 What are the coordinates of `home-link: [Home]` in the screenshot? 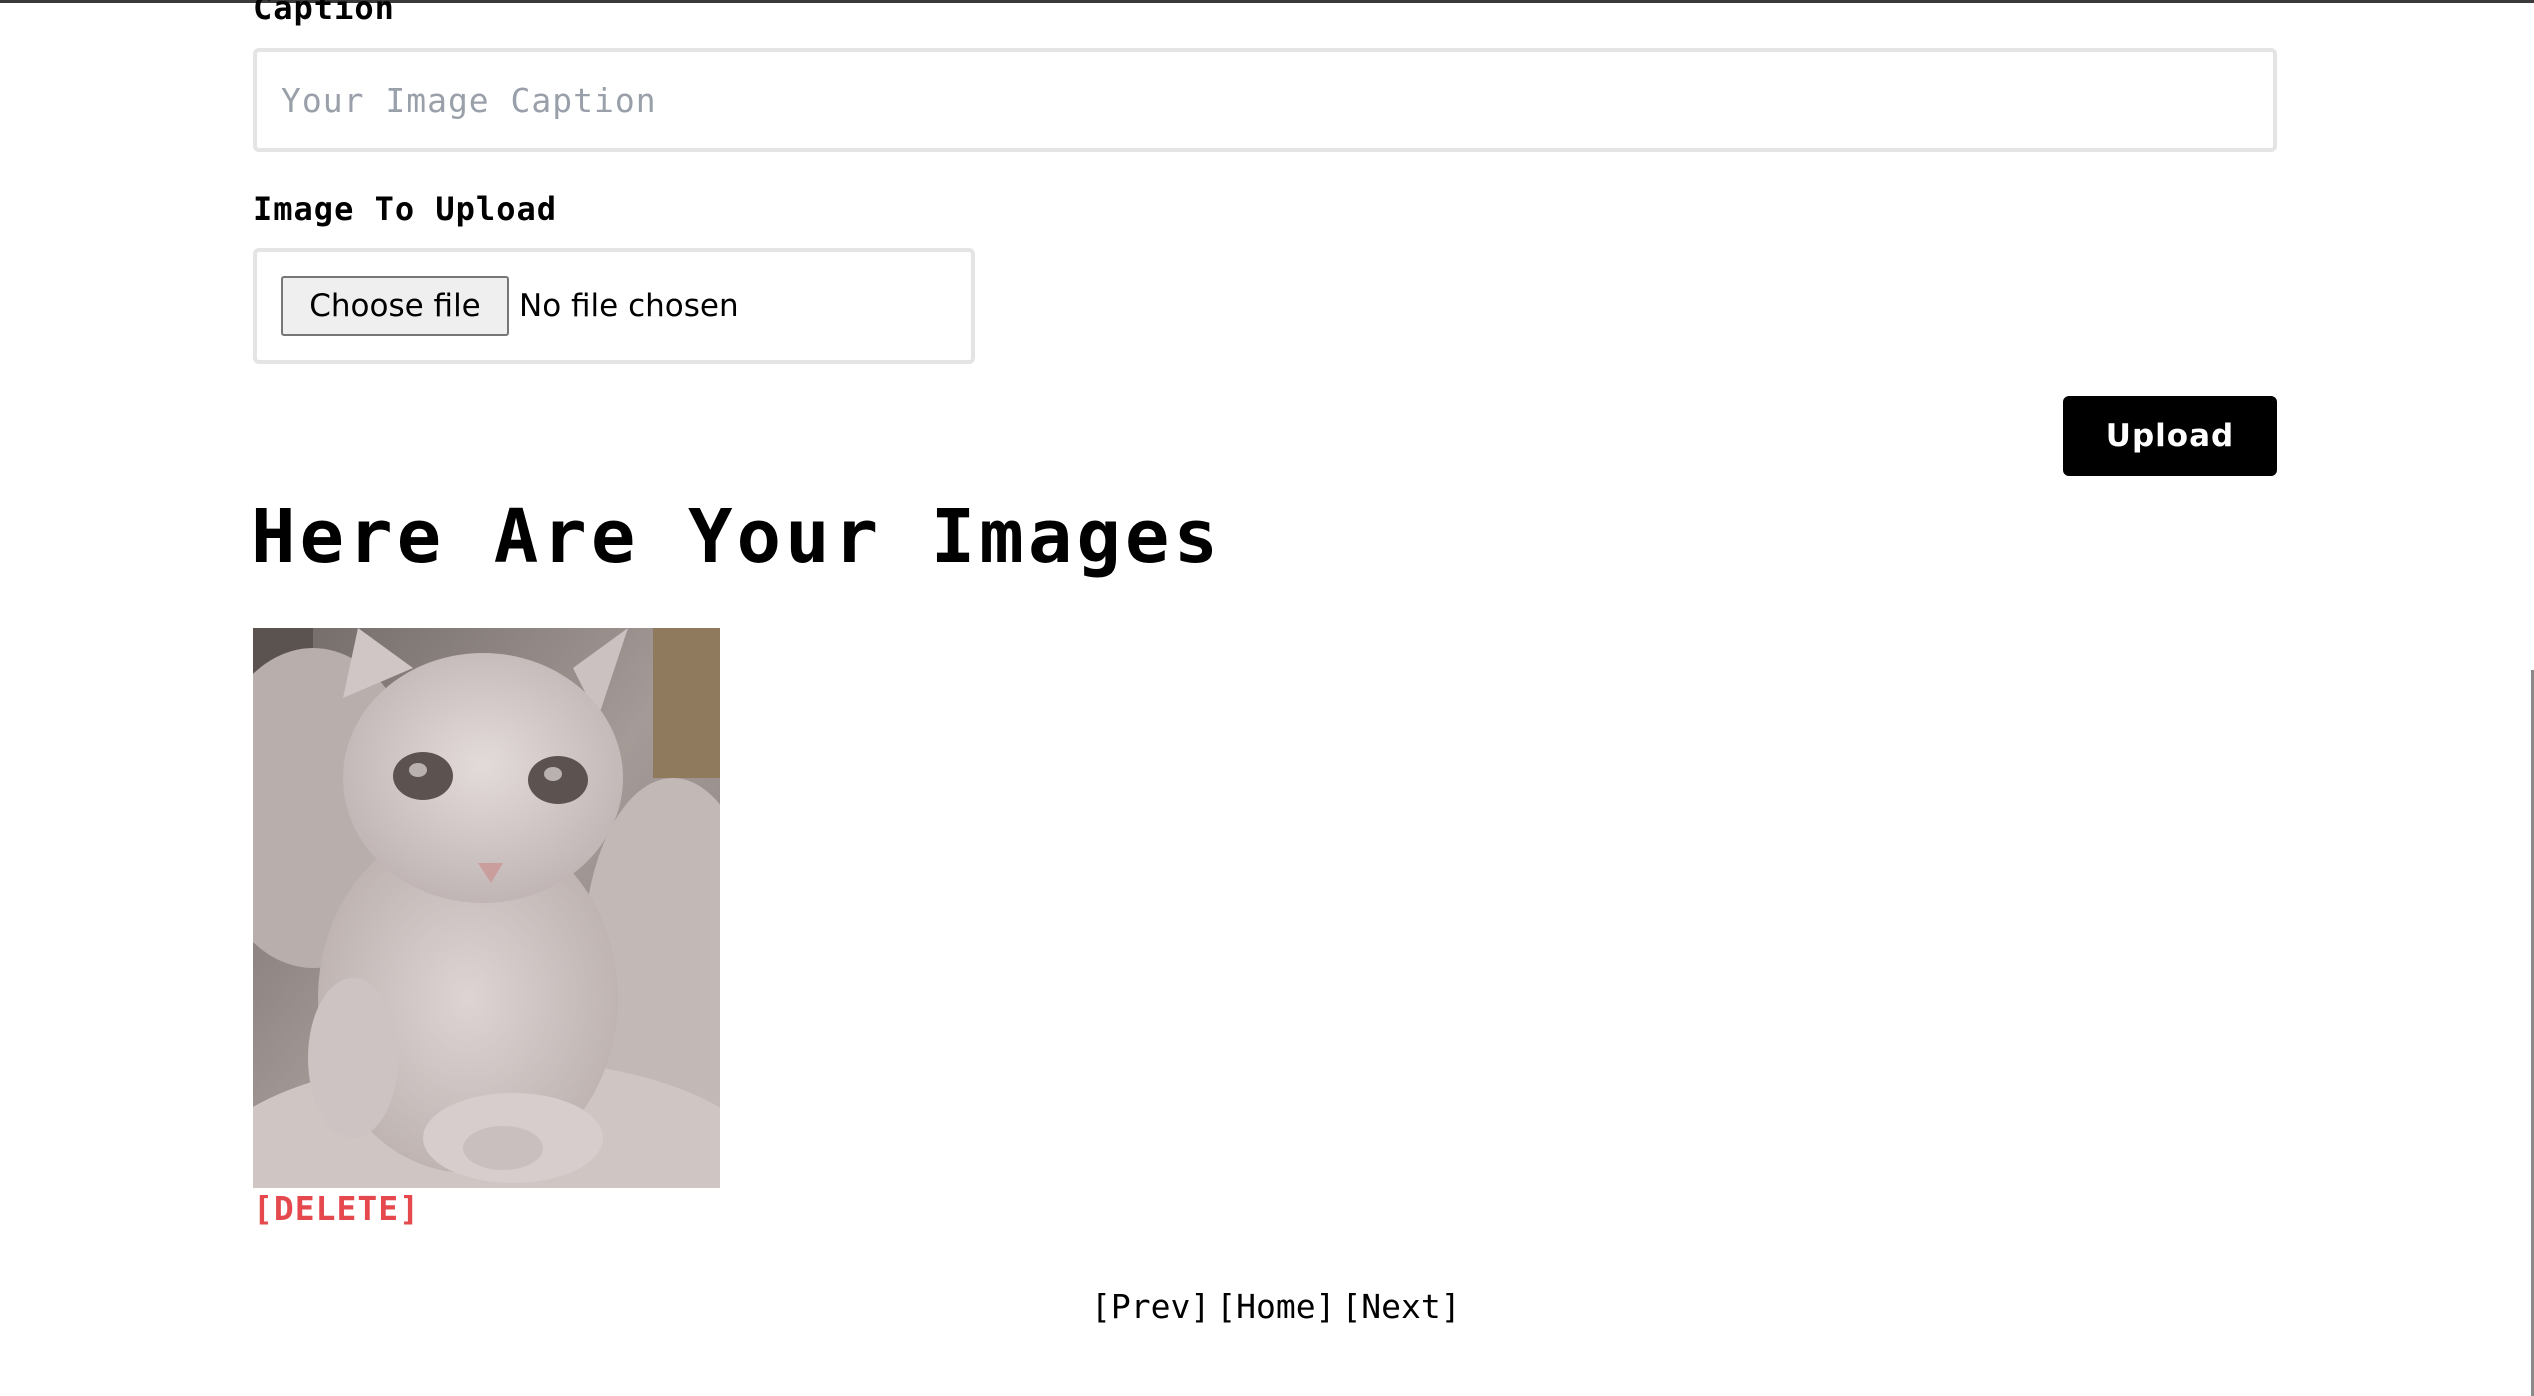 It's located at (1275, 1306).